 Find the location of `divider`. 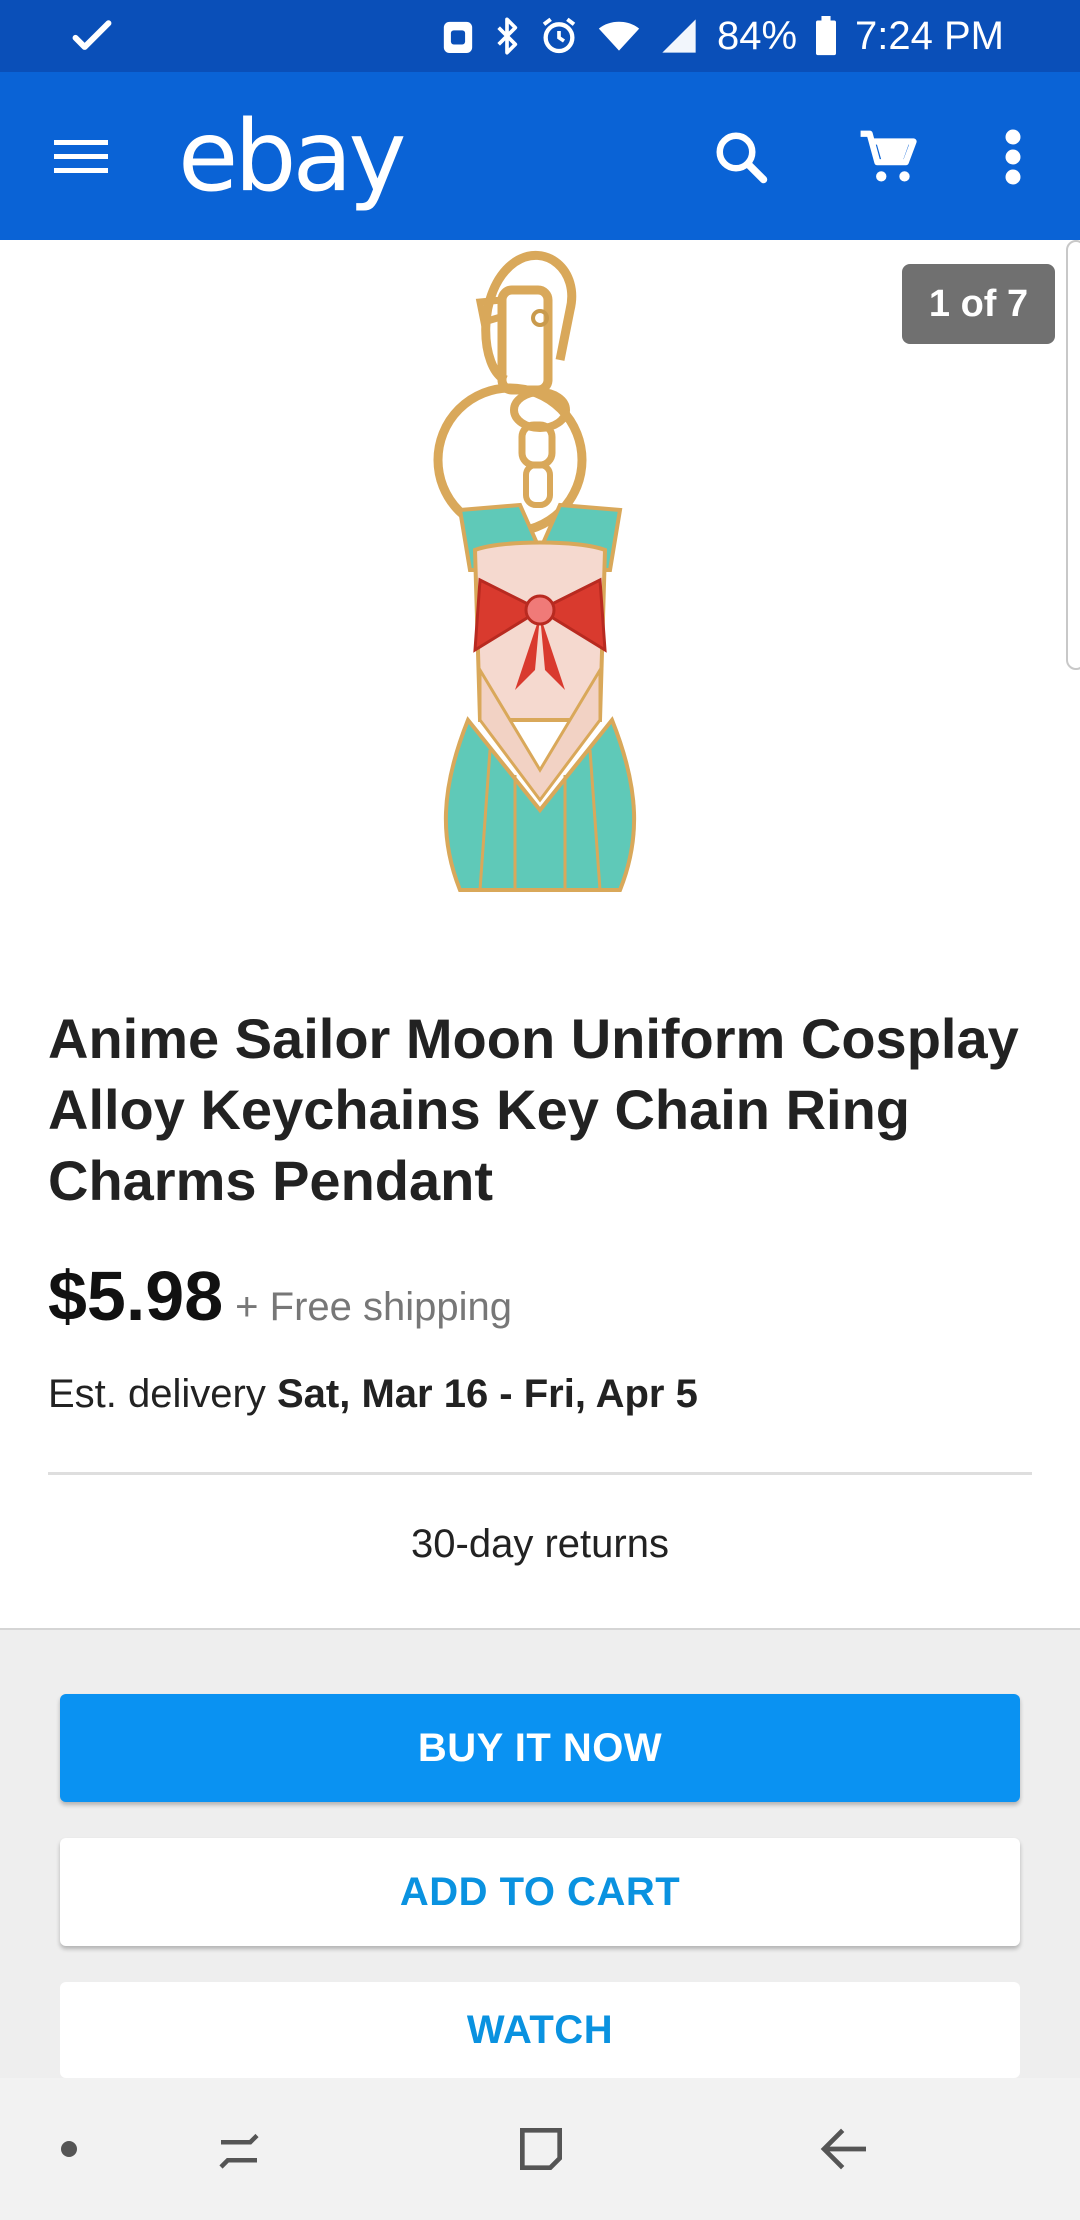

divider is located at coordinates (540, 1473).